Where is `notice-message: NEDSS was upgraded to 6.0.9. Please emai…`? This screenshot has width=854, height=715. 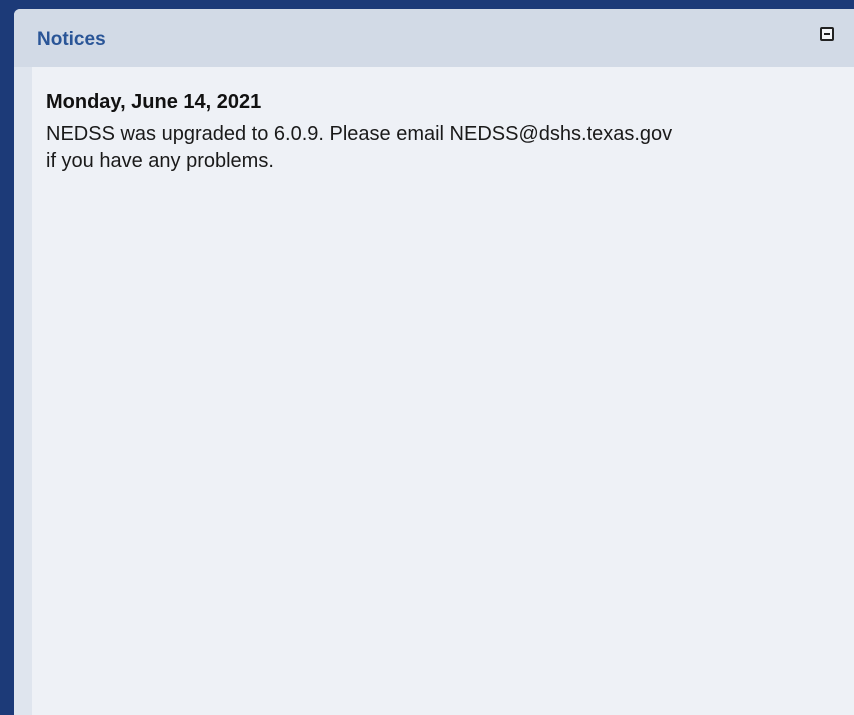
notice-message: NEDSS was upgraded to 6.0.9. Please emai… is located at coordinates (359, 147).